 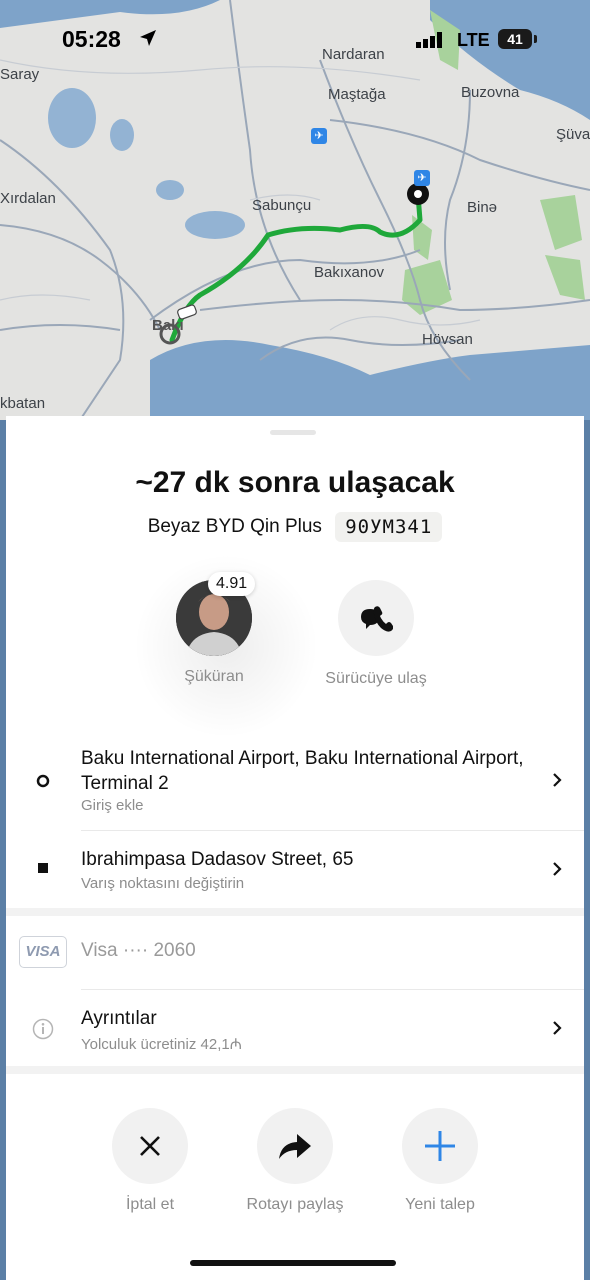 I want to click on new-request-label: Yeni talep, so click(x=440, y=1204).